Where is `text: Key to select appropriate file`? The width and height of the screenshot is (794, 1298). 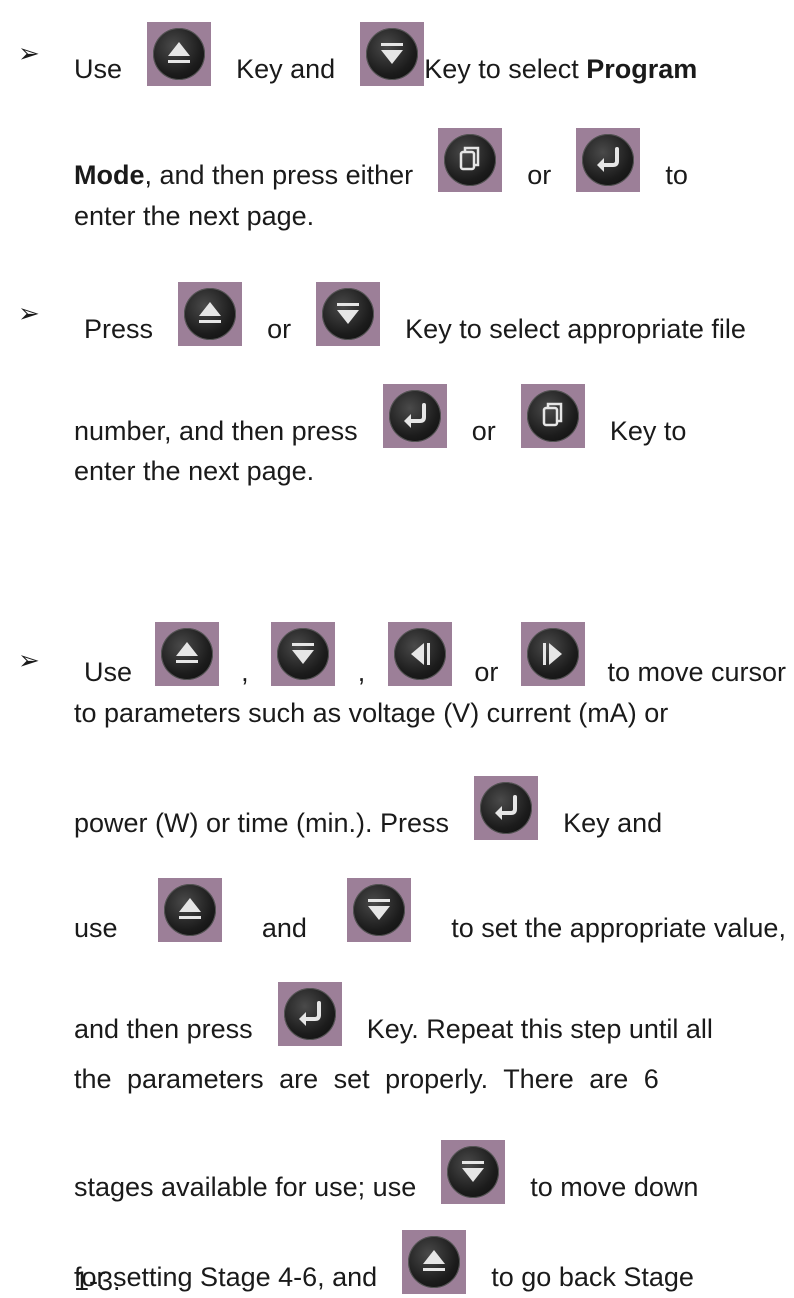
text: Key to select appropriate file is located at coordinates (575, 329).